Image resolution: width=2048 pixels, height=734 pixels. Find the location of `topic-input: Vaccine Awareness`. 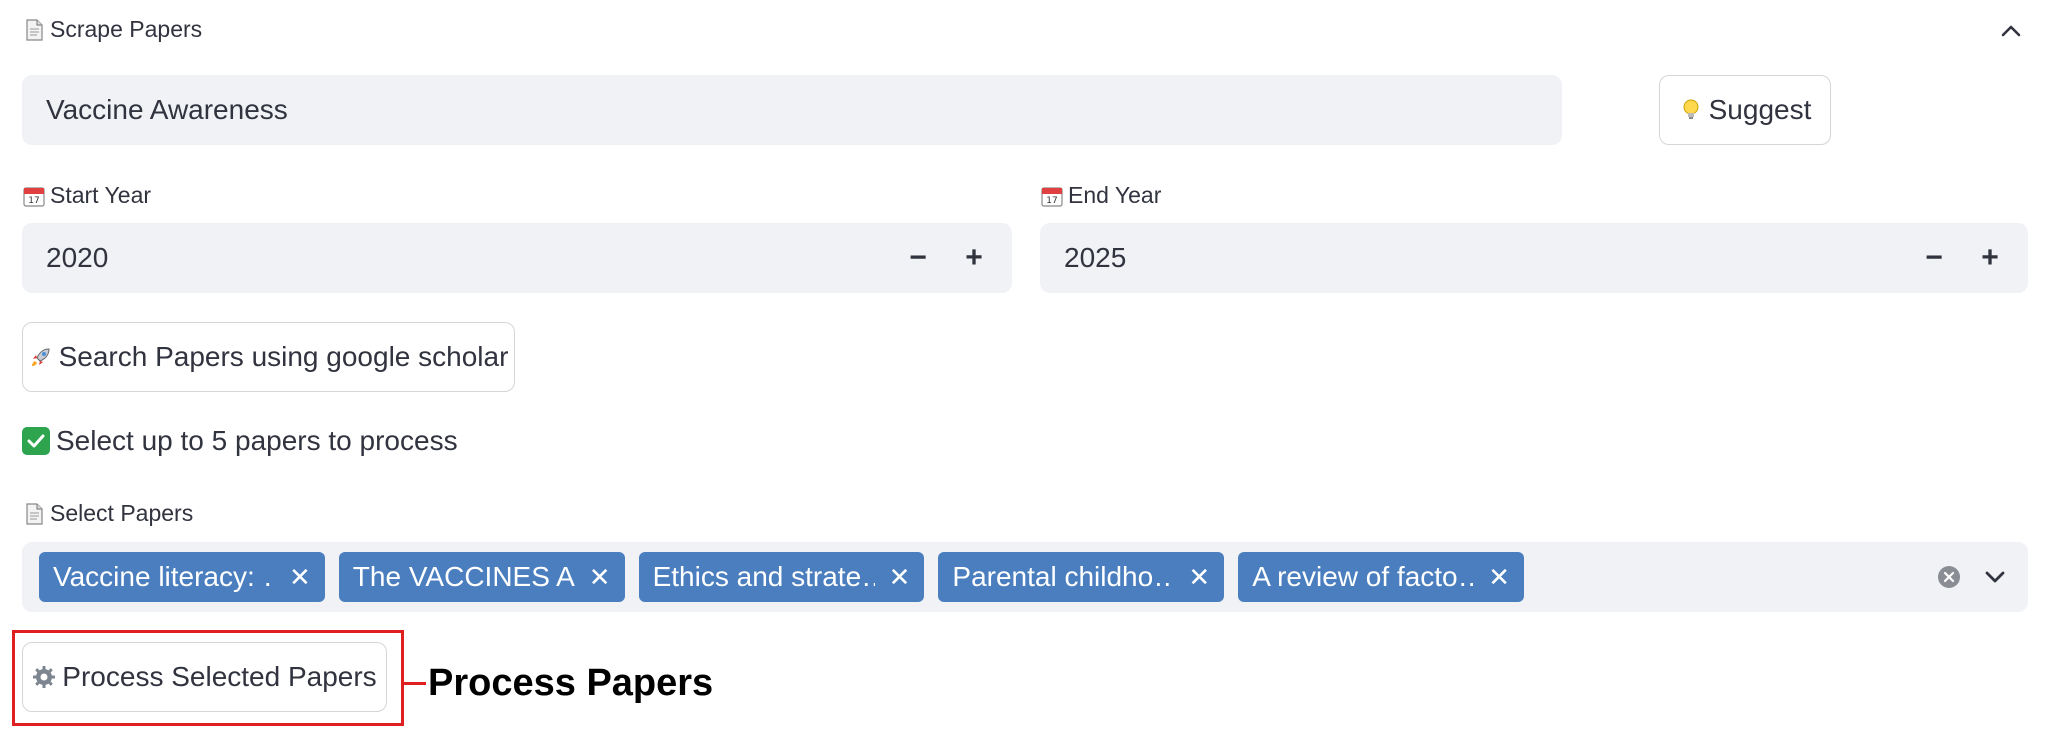

topic-input: Vaccine Awareness is located at coordinates (792, 110).